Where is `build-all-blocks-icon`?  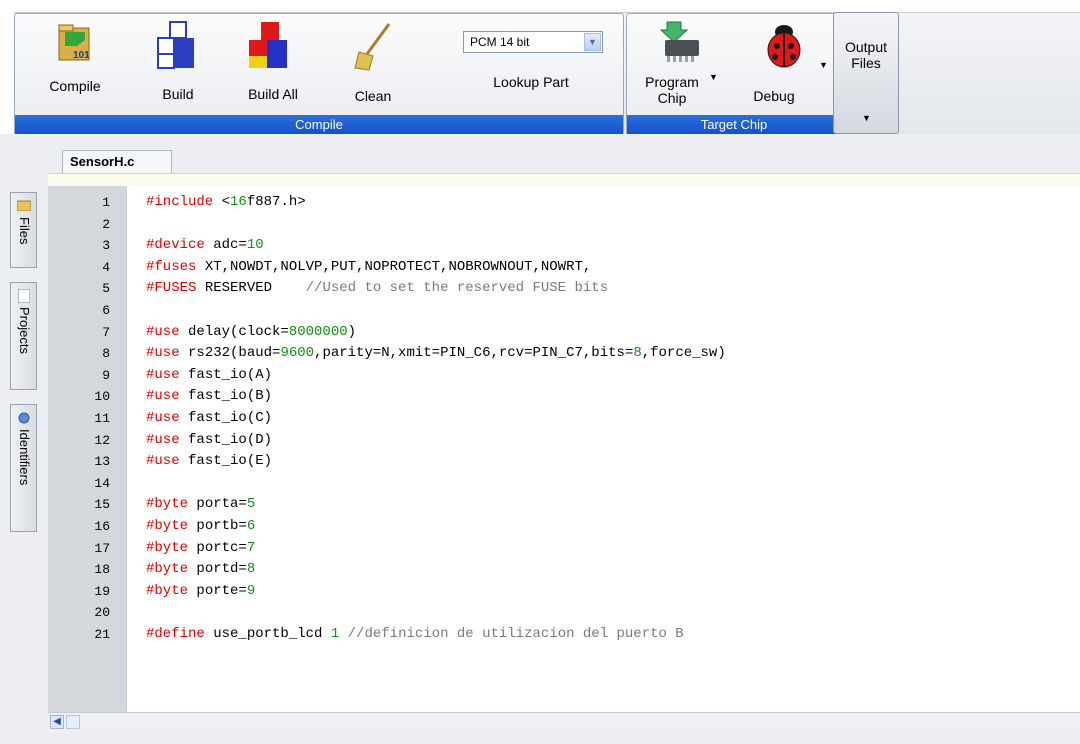 build-all-blocks-icon is located at coordinates (268, 45).